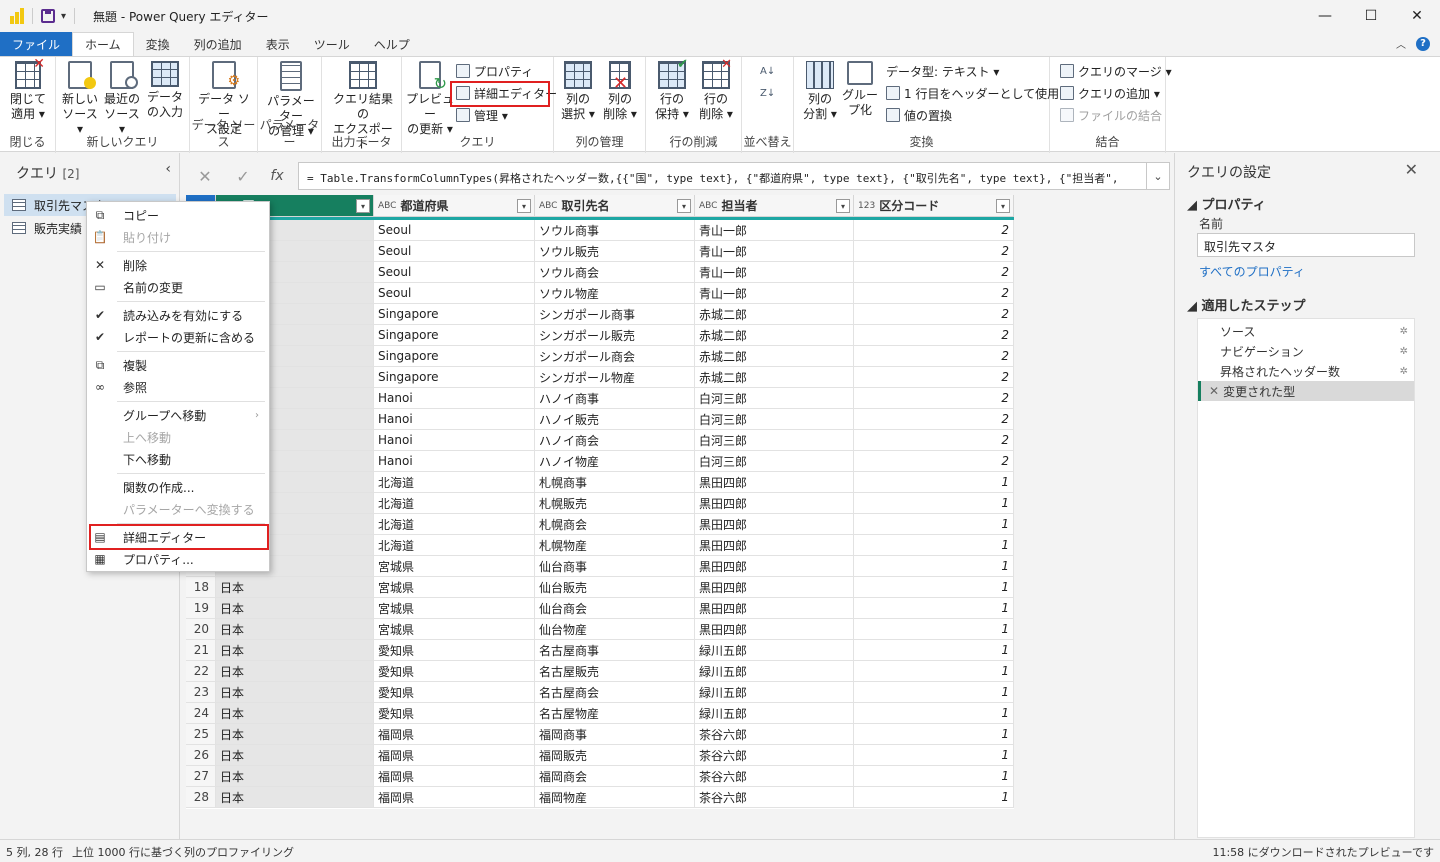  I want to click on column-header: ABC 都道府県 ▾, so click(454, 206).